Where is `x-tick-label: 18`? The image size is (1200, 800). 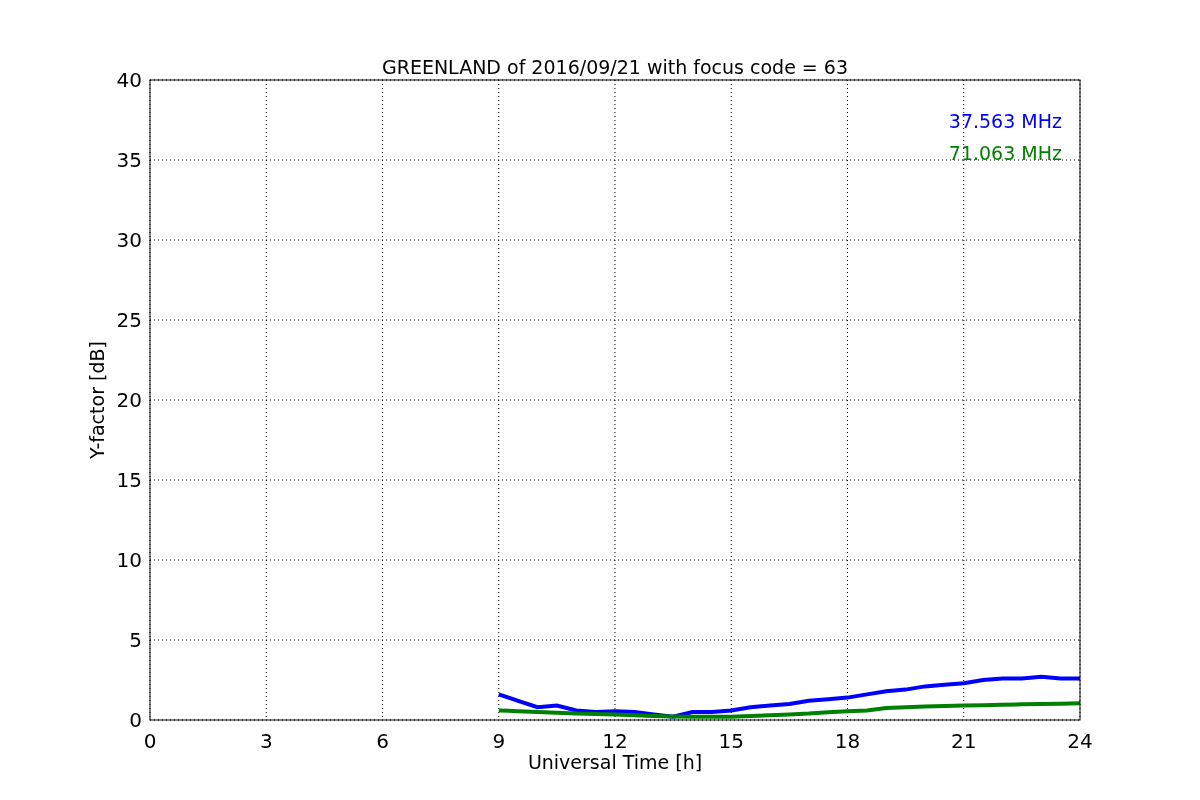 x-tick-label: 18 is located at coordinates (847, 741).